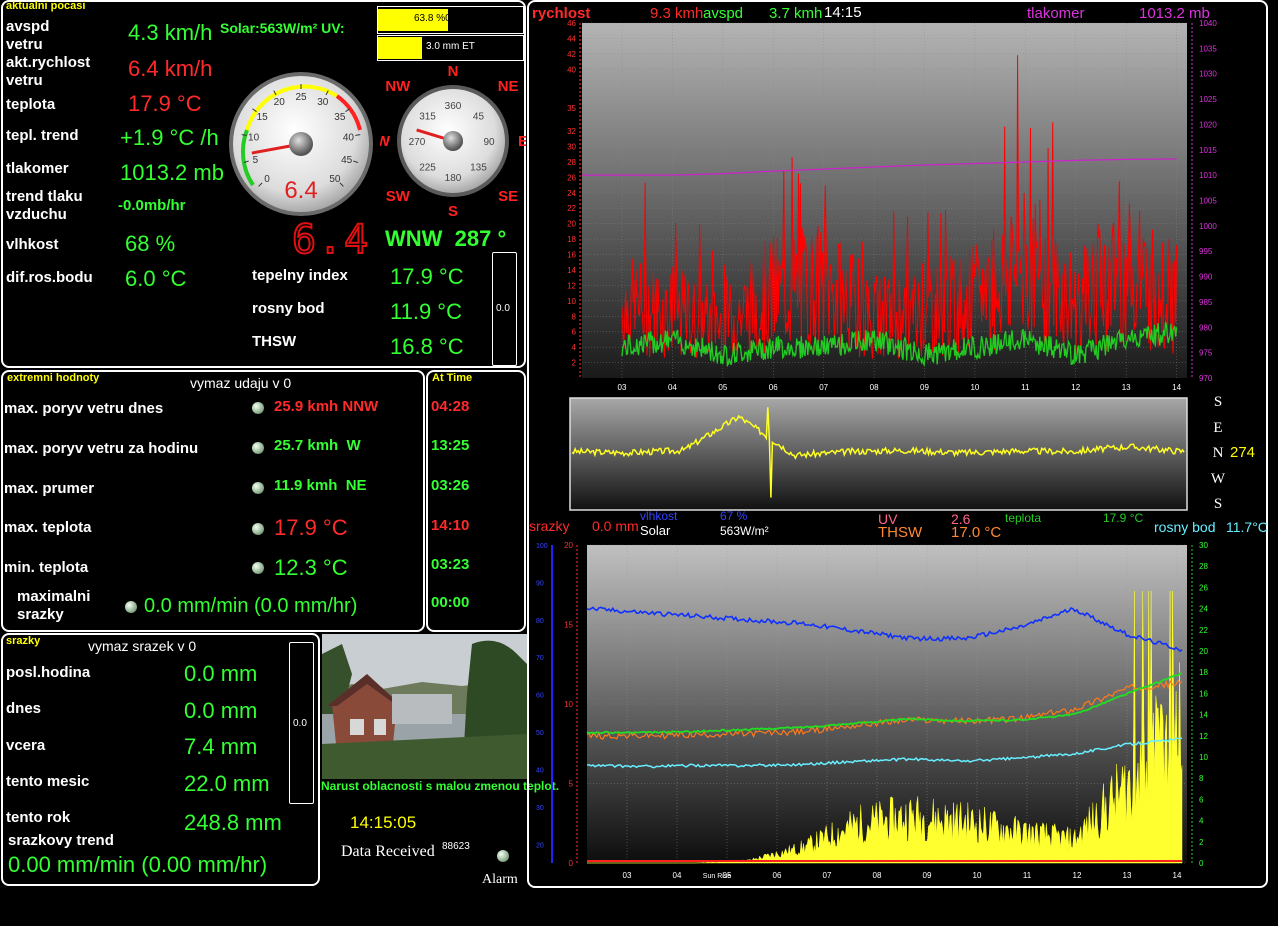 This screenshot has width=1278, height=926. Describe the element at coordinates (540, 845) in the screenshot. I see `bottom-chart-humidity-tick: 20` at that location.